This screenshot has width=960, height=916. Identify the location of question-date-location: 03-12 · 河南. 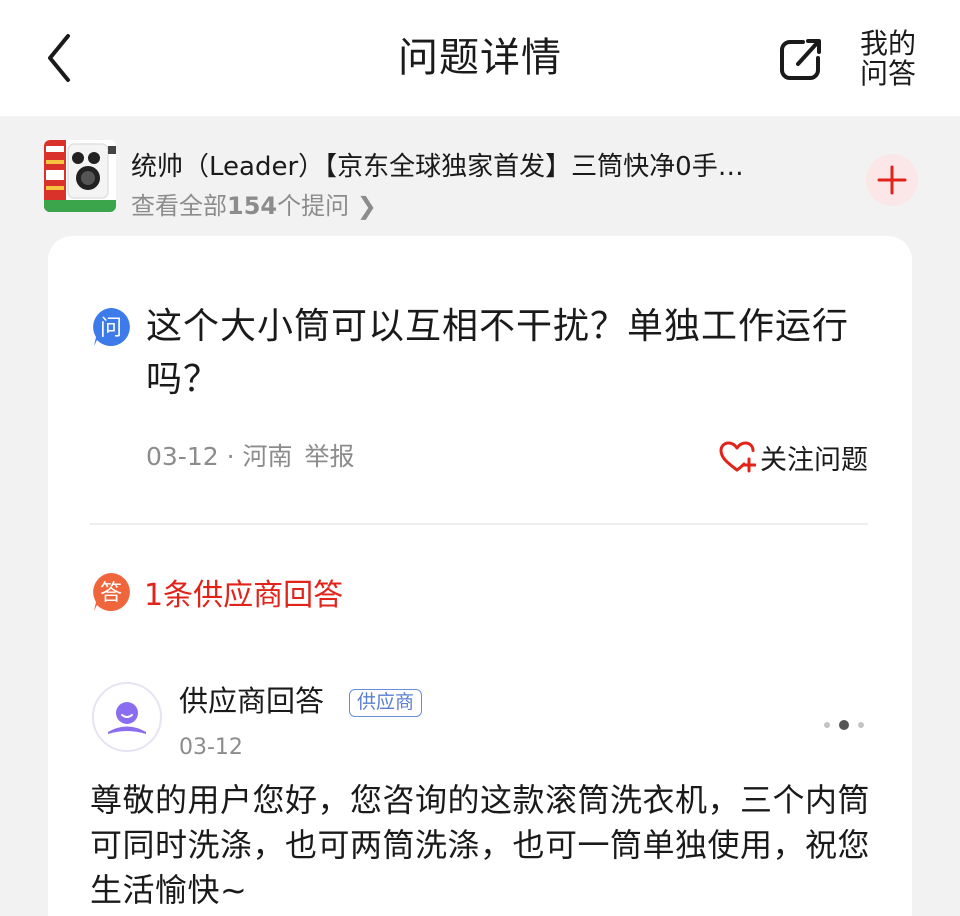
(219, 456).